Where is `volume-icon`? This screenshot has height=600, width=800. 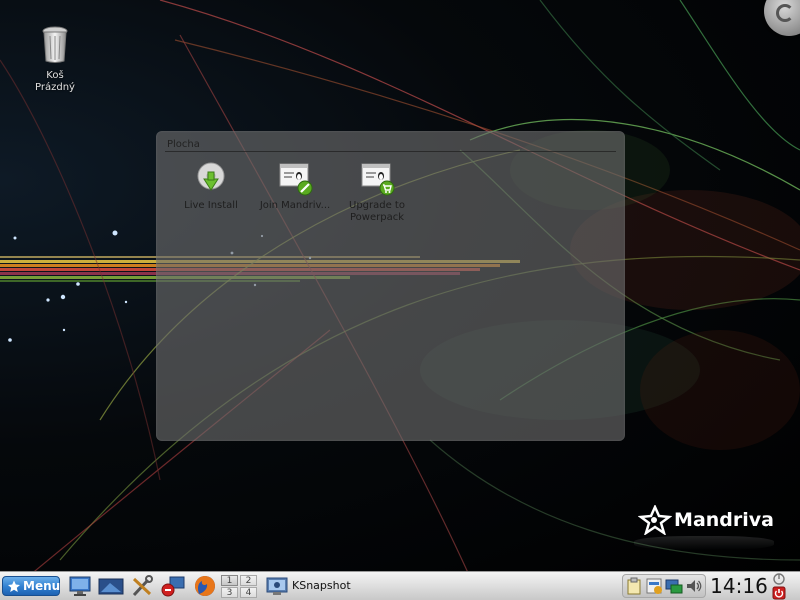 volume-icon is located at coordinates (694, 586).